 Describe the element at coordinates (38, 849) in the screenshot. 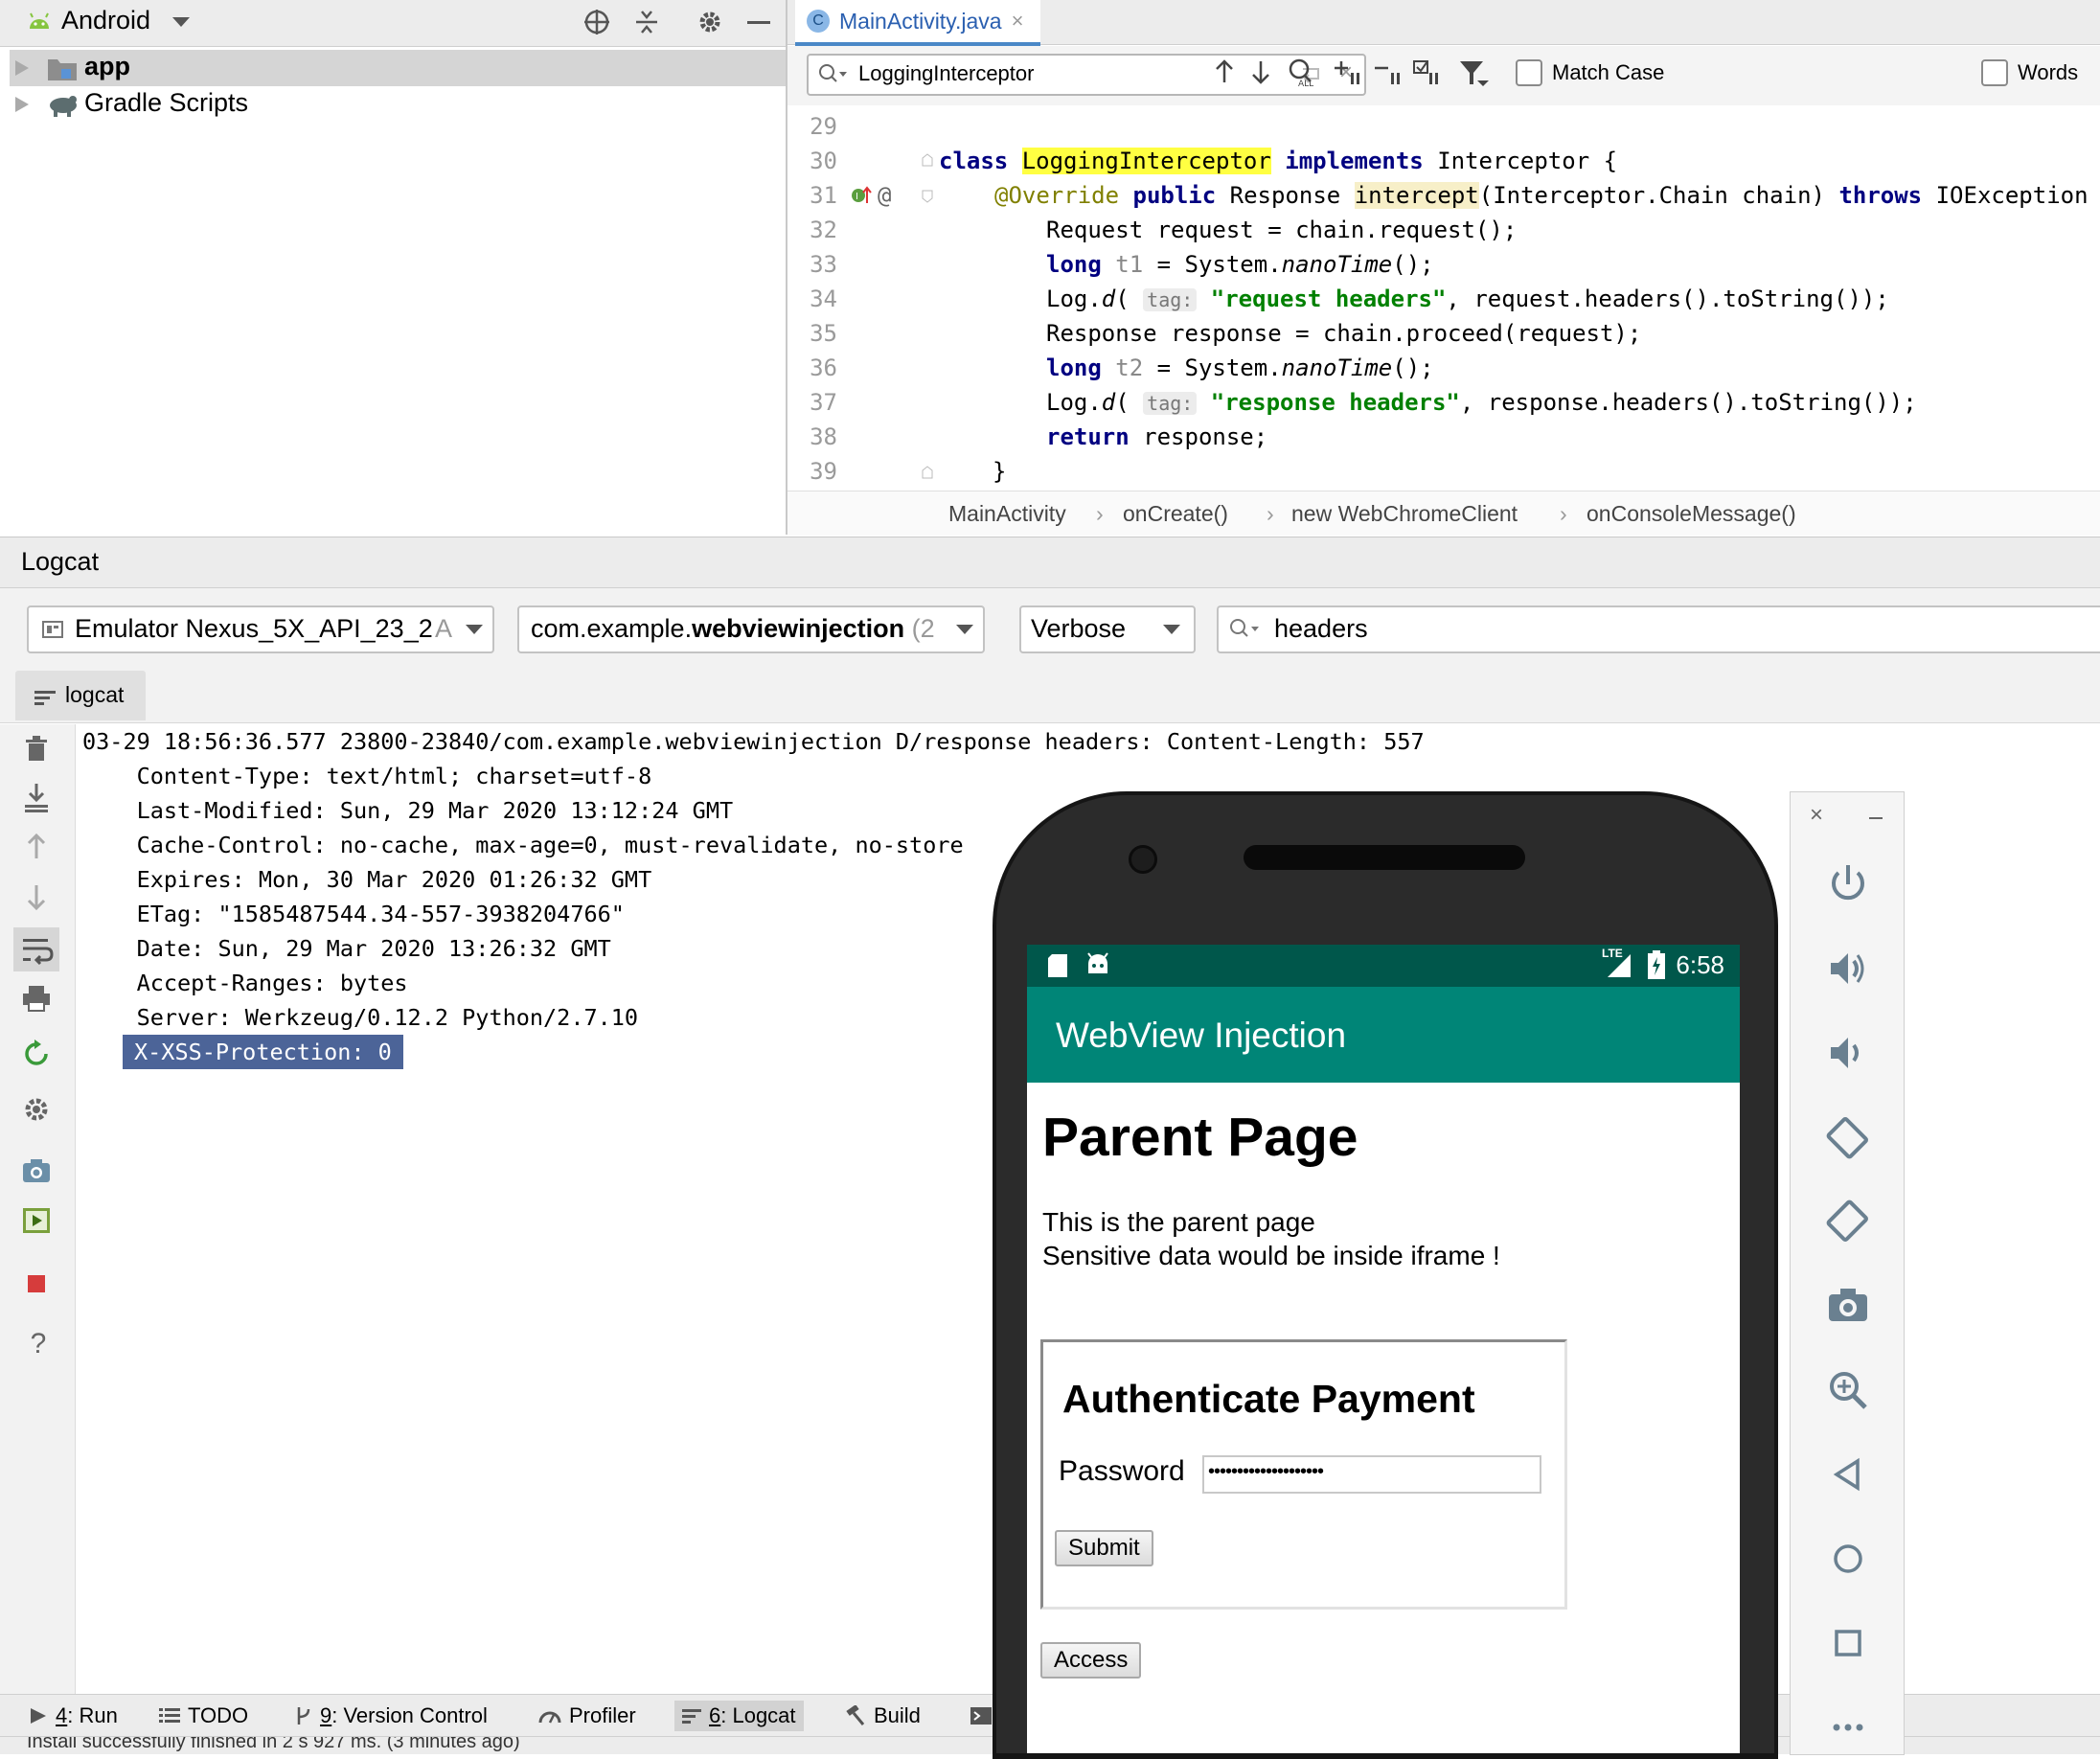

I see `arrow-up-icon` at that location.